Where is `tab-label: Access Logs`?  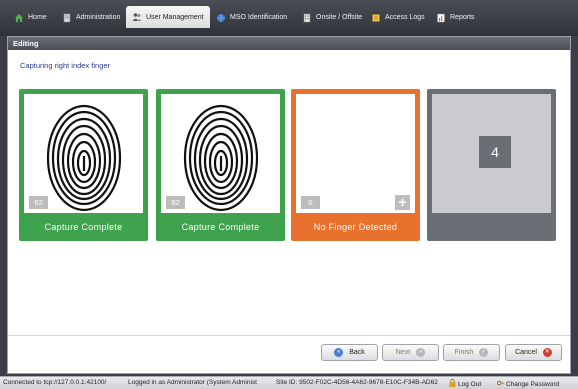 tab-label: Access Logs is located at coordinates (405, 17).